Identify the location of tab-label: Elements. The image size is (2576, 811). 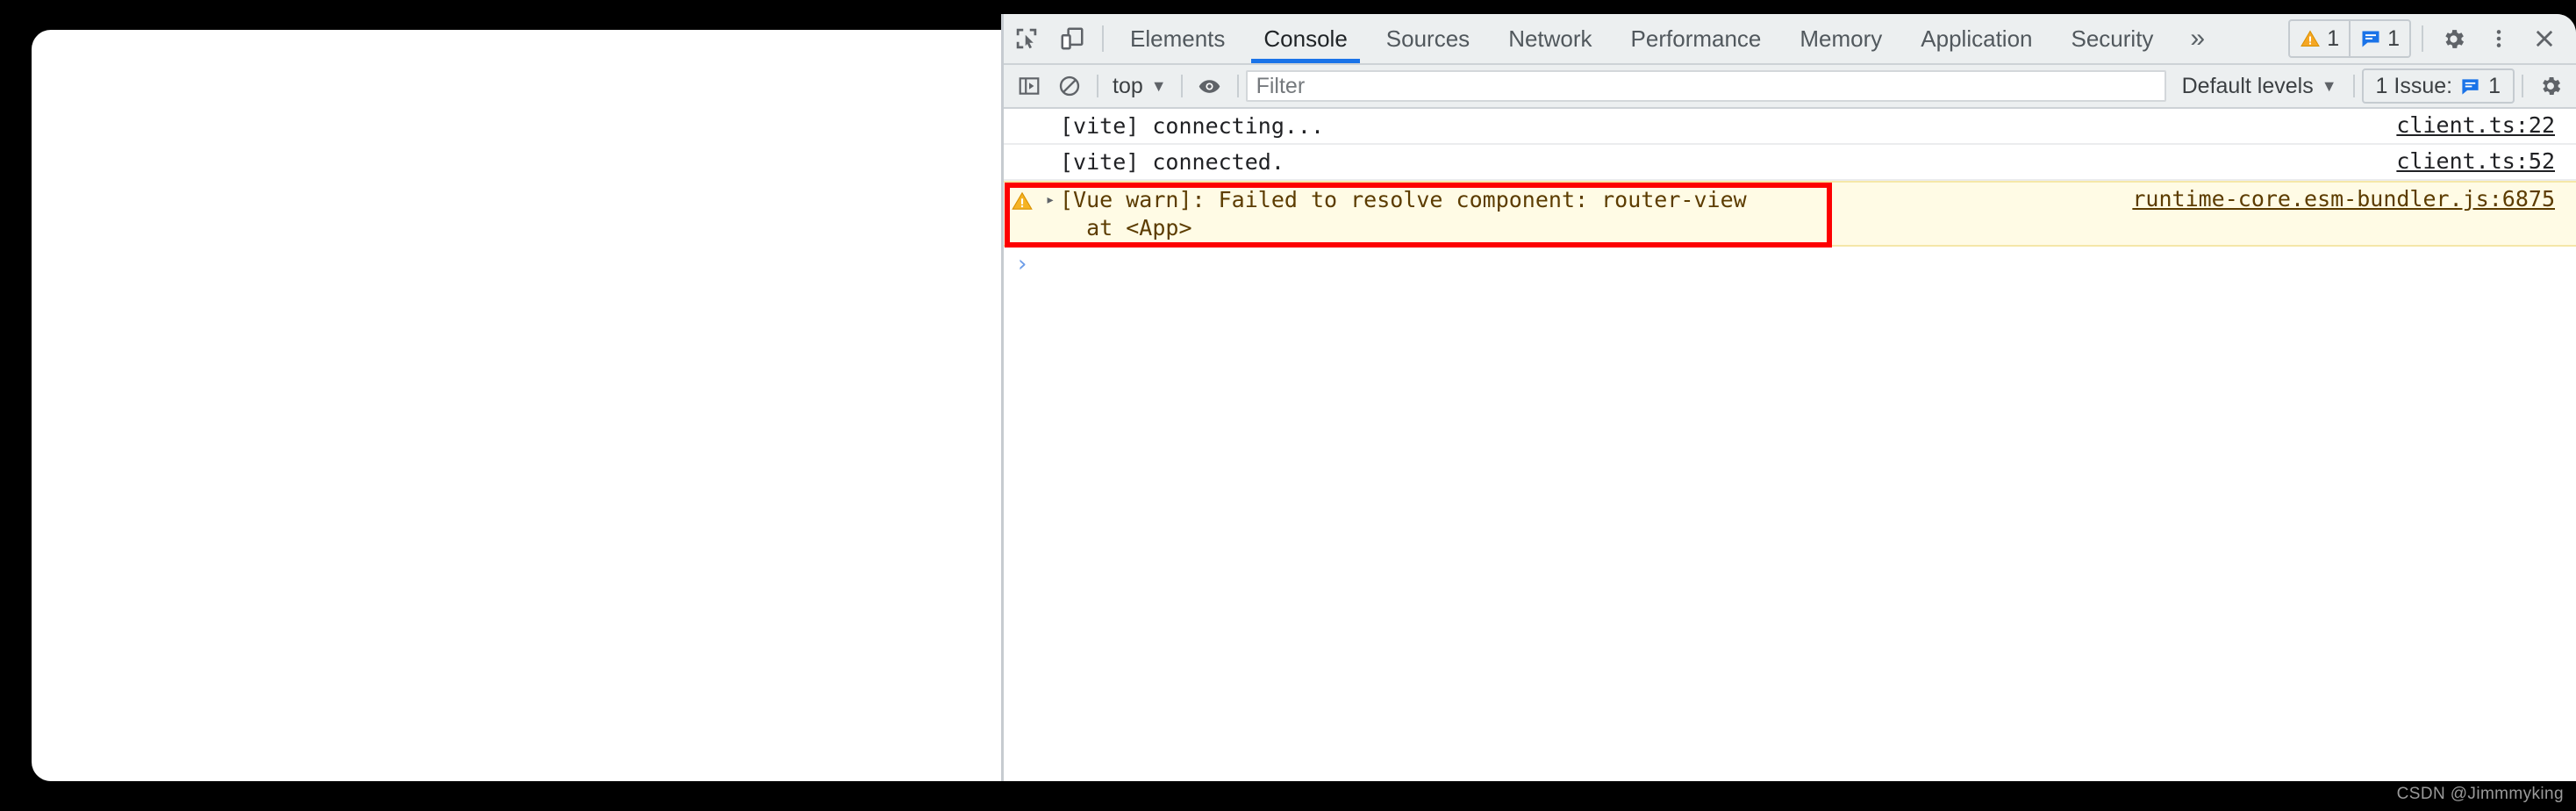
(1178, 38).